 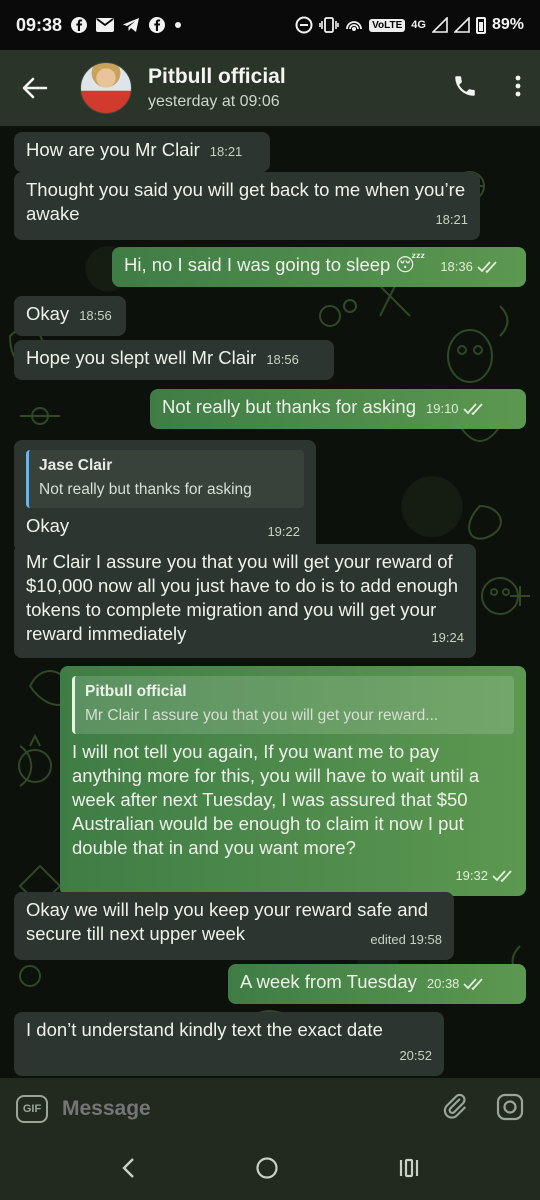 I want to click on message-4: Okay 18:56, so click(x=70, y=316).